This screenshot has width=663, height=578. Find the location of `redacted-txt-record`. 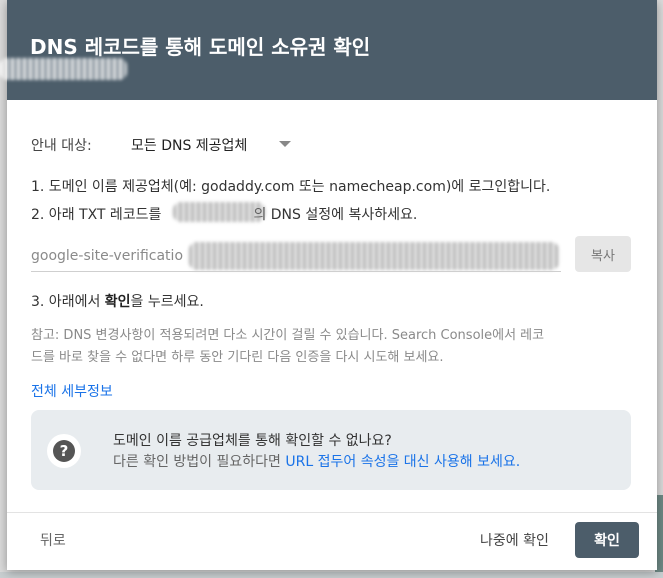

redacted-txt-record is located at coordinates (374, 256).